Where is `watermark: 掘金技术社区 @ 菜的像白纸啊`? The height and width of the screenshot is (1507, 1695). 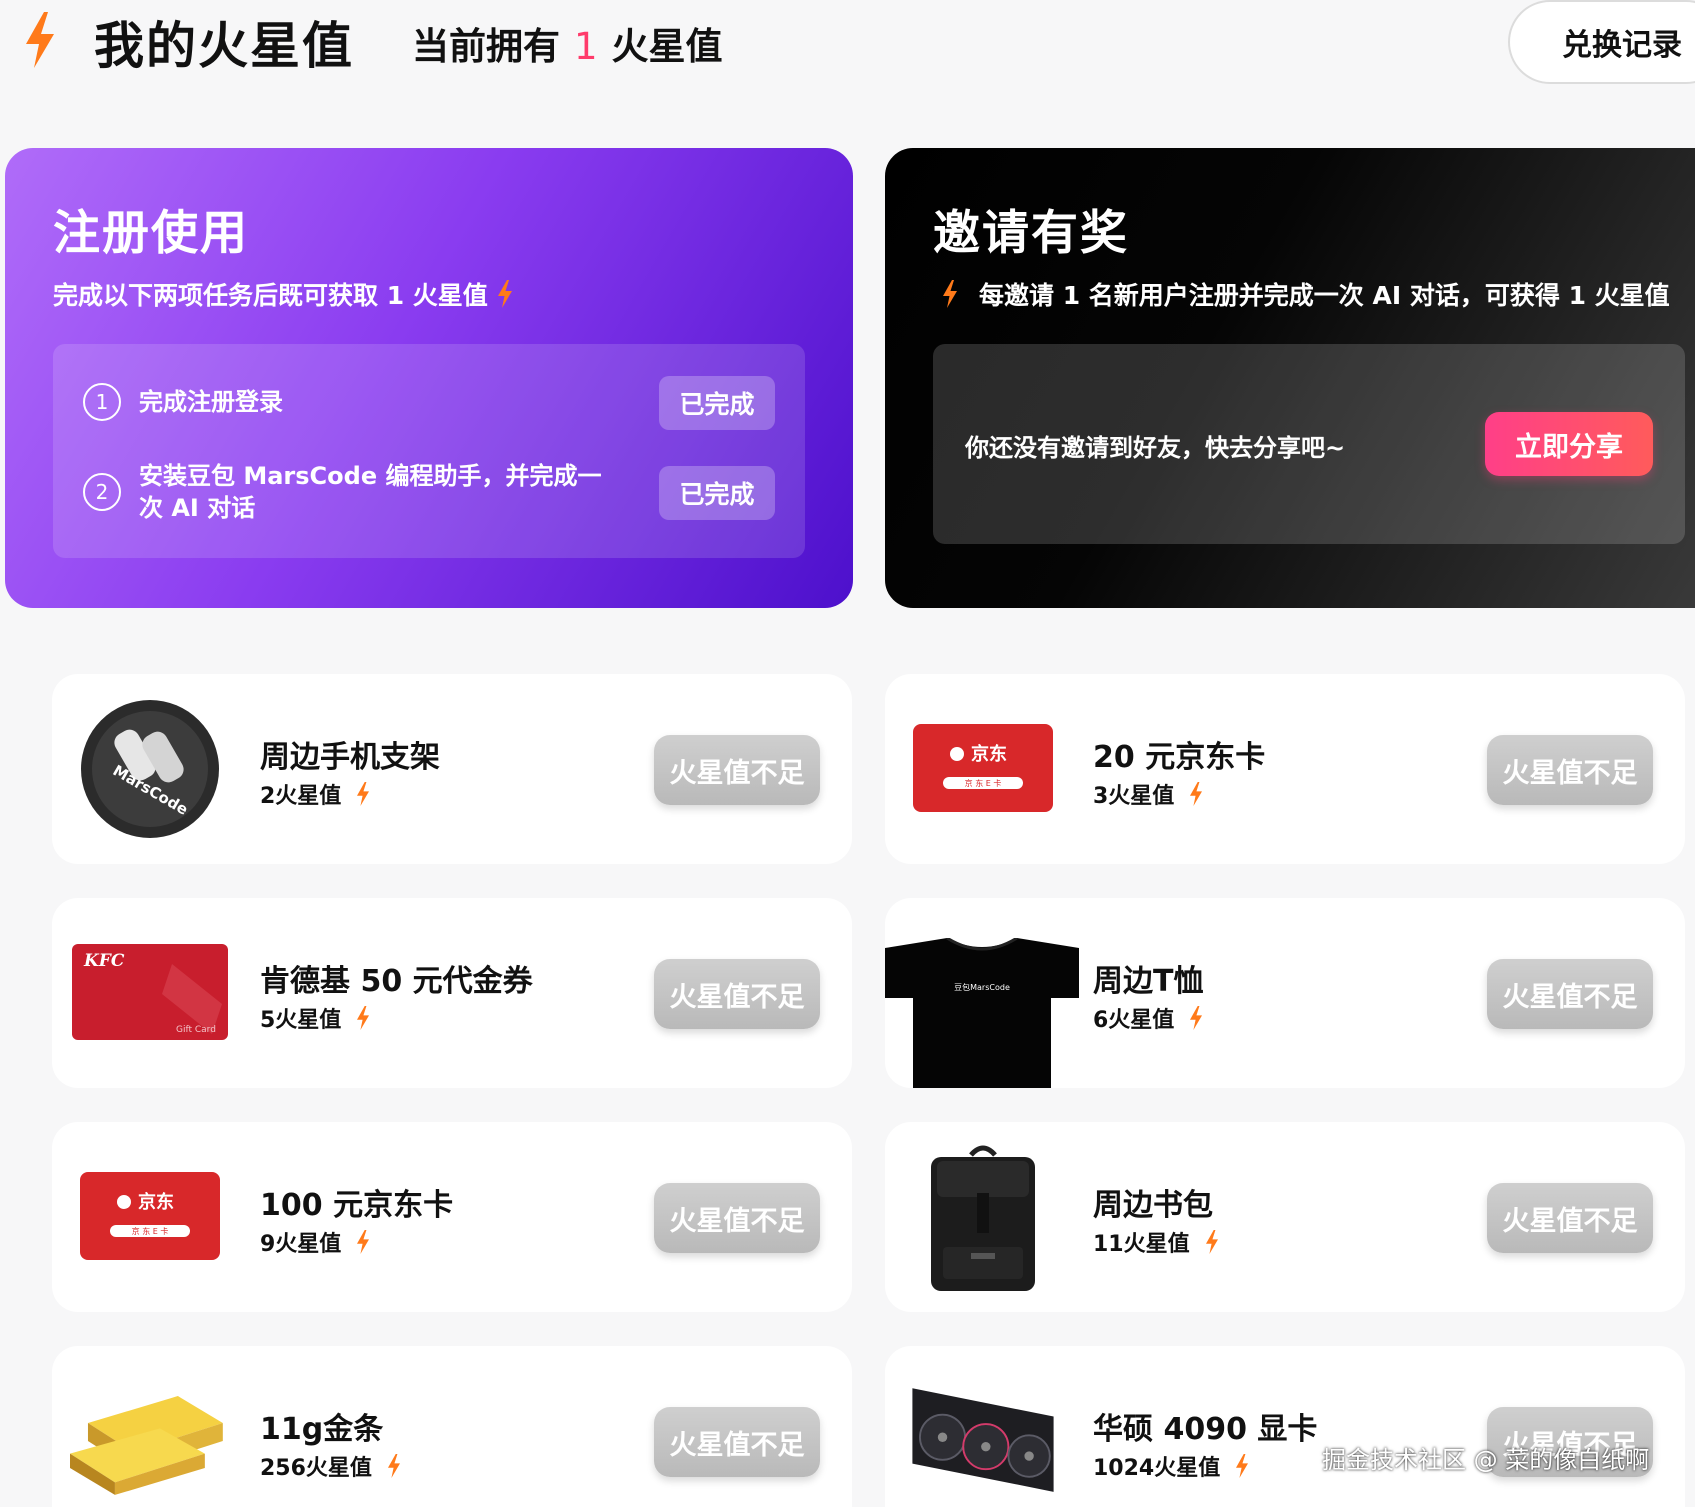 watermark: 掘金技术社区 @ 菜的像白纸啊 is located at coordinates (1486, 1460).